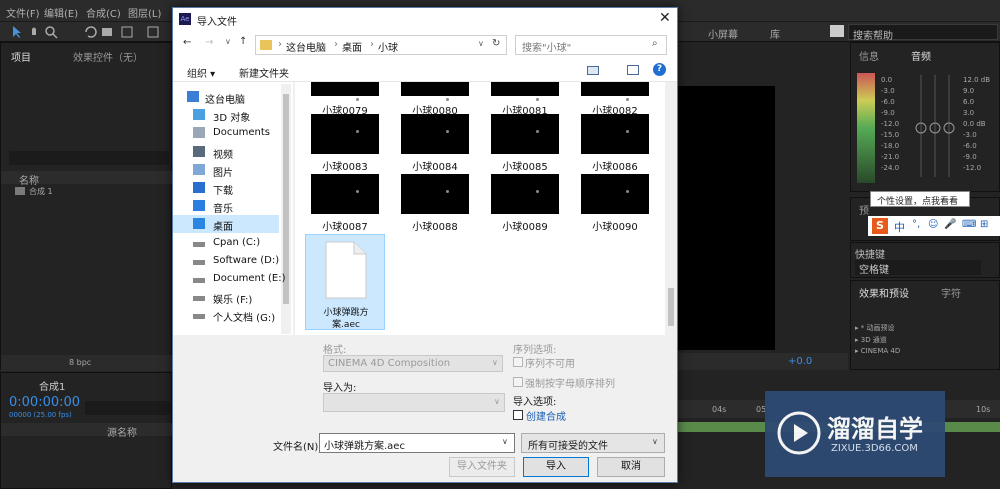  What do you see at coordinates (187, 42) in the screenshot?
I see `back-arrow-icon: ←` at bounding box center [187, 42].